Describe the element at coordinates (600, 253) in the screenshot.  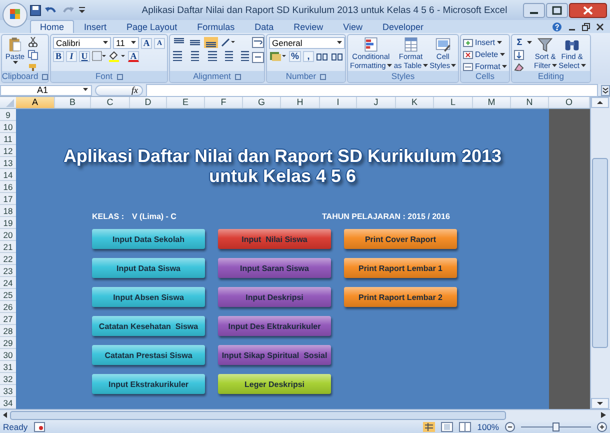
I see `scroll-thumb` at that location.